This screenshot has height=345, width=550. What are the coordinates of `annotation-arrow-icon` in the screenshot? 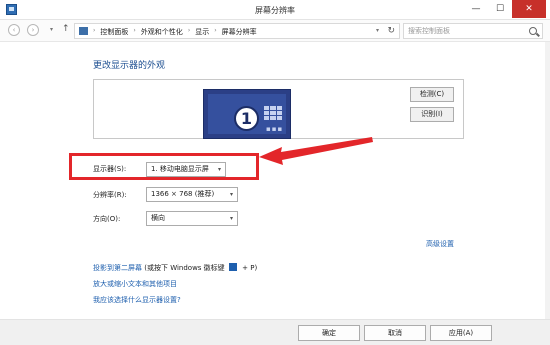 It's located at (316, 151).